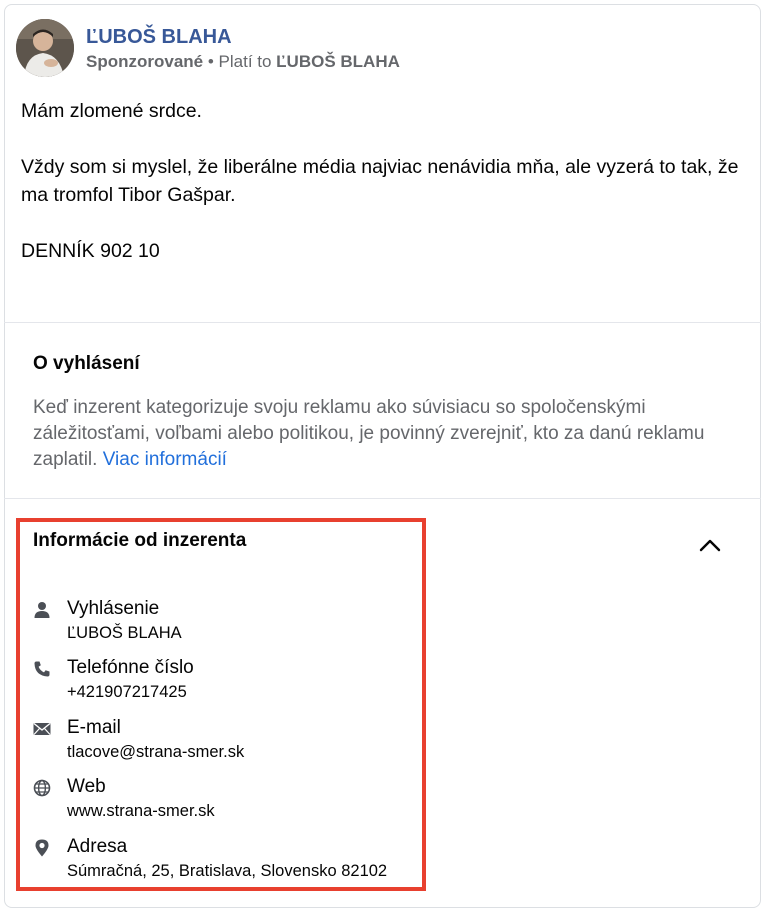  I want to click on paid-by-name: ĽUBOŠ BLAHA, so click(338, 61).